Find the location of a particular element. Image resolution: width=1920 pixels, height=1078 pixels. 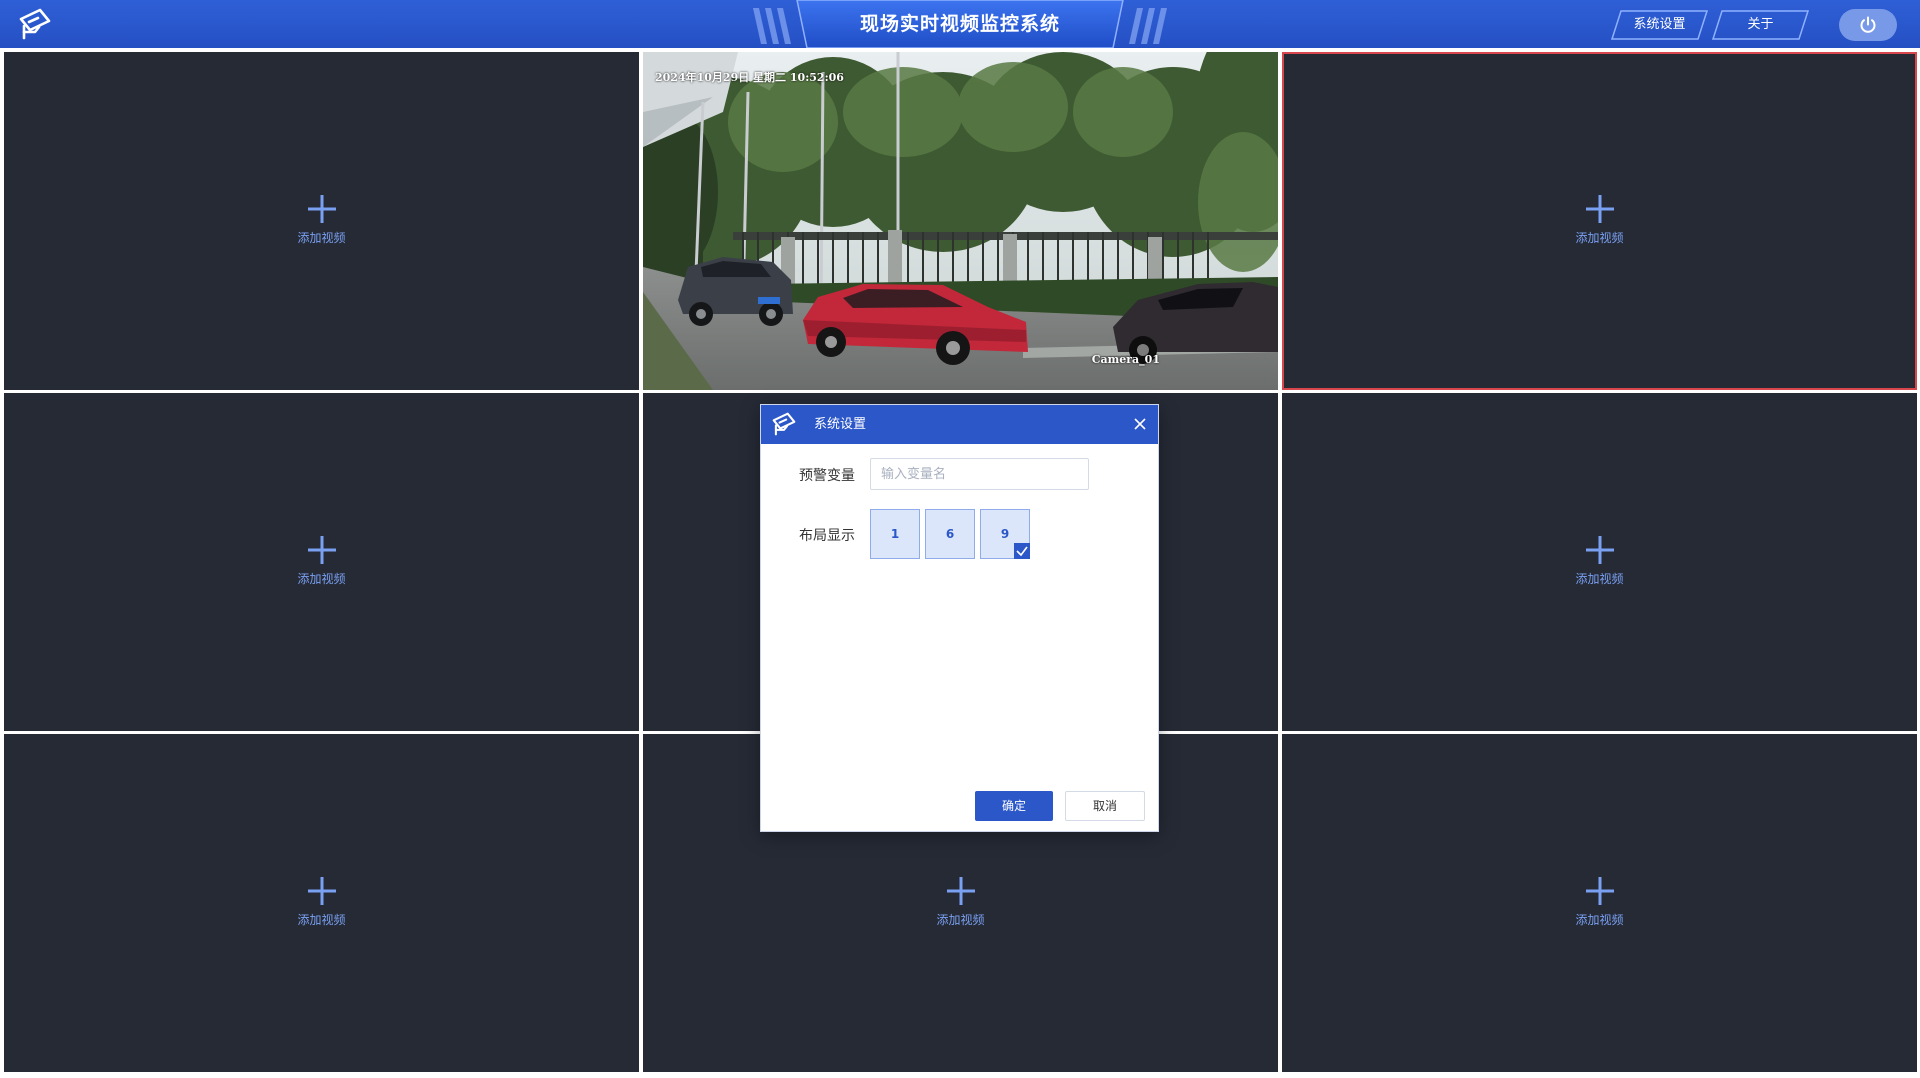

video-cell: 2024年10月29日 星期二 10:52:06 Camera_01 is located at coordinates (960, 221).